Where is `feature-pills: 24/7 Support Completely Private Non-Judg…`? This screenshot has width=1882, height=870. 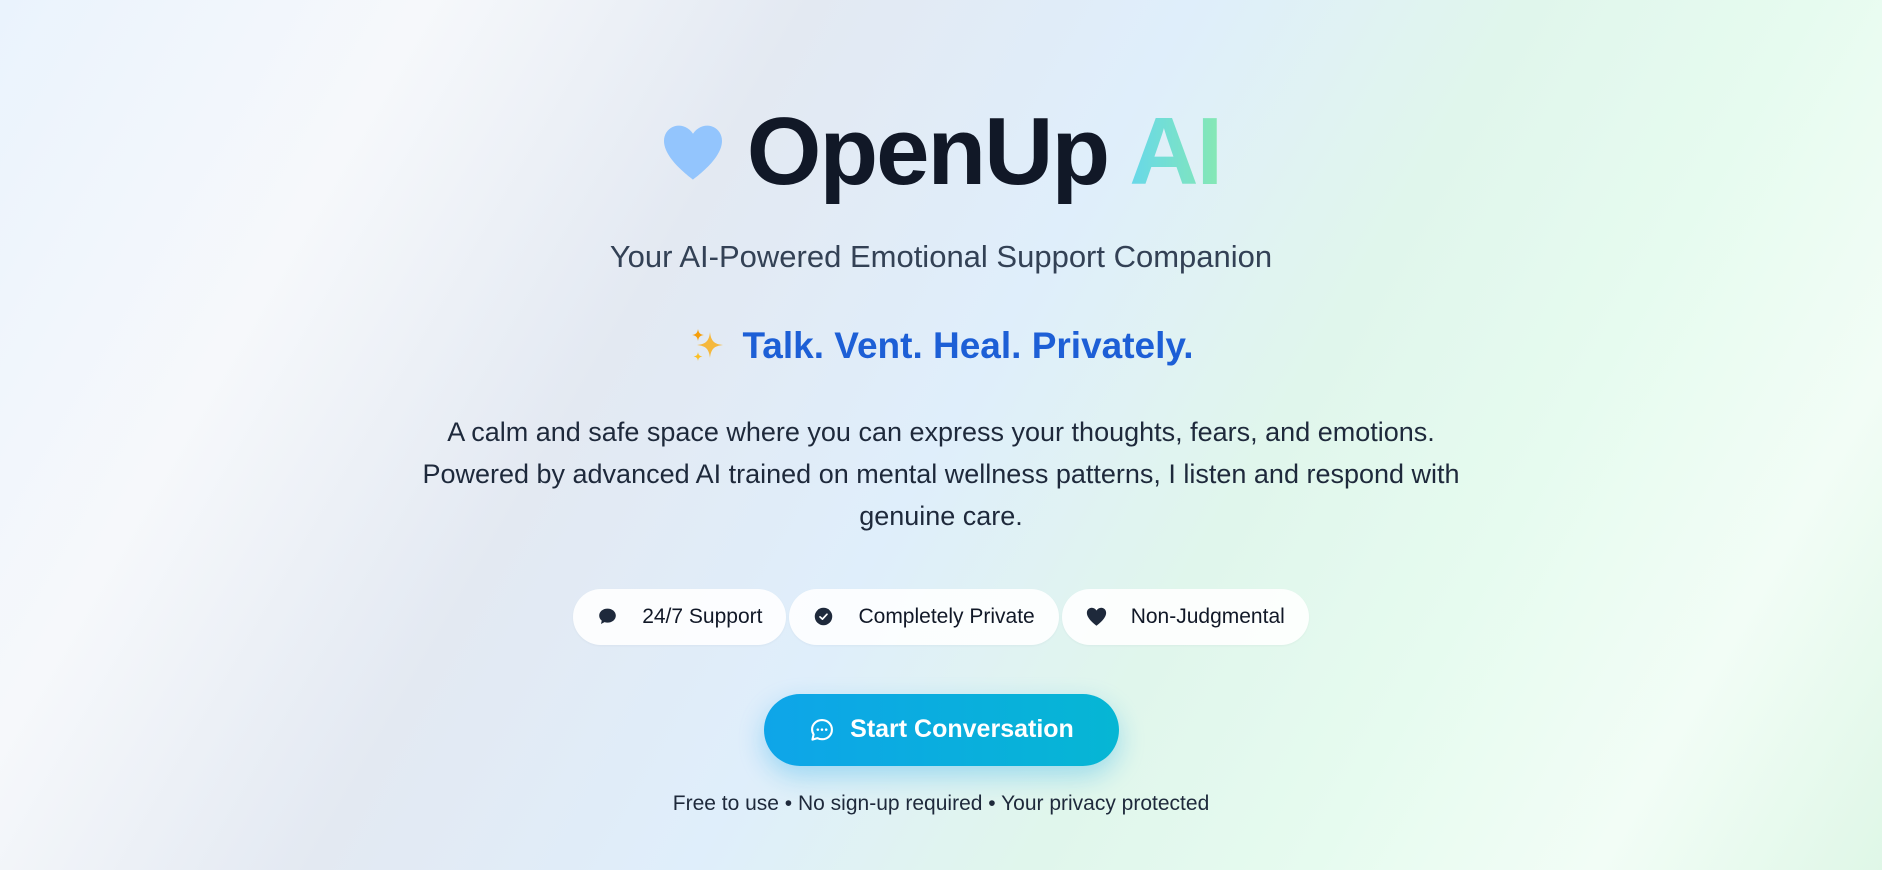 feature-pills: 24/7 Support Completely Private Non-Judg… is located at coordinates (941, 616).